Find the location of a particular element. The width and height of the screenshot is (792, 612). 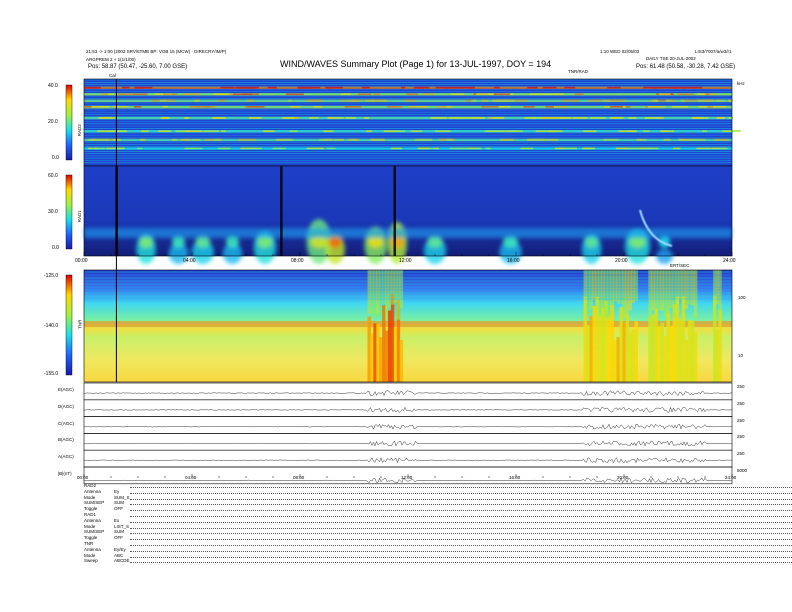

status-label: Toggle is located at coordinates (91, 509).